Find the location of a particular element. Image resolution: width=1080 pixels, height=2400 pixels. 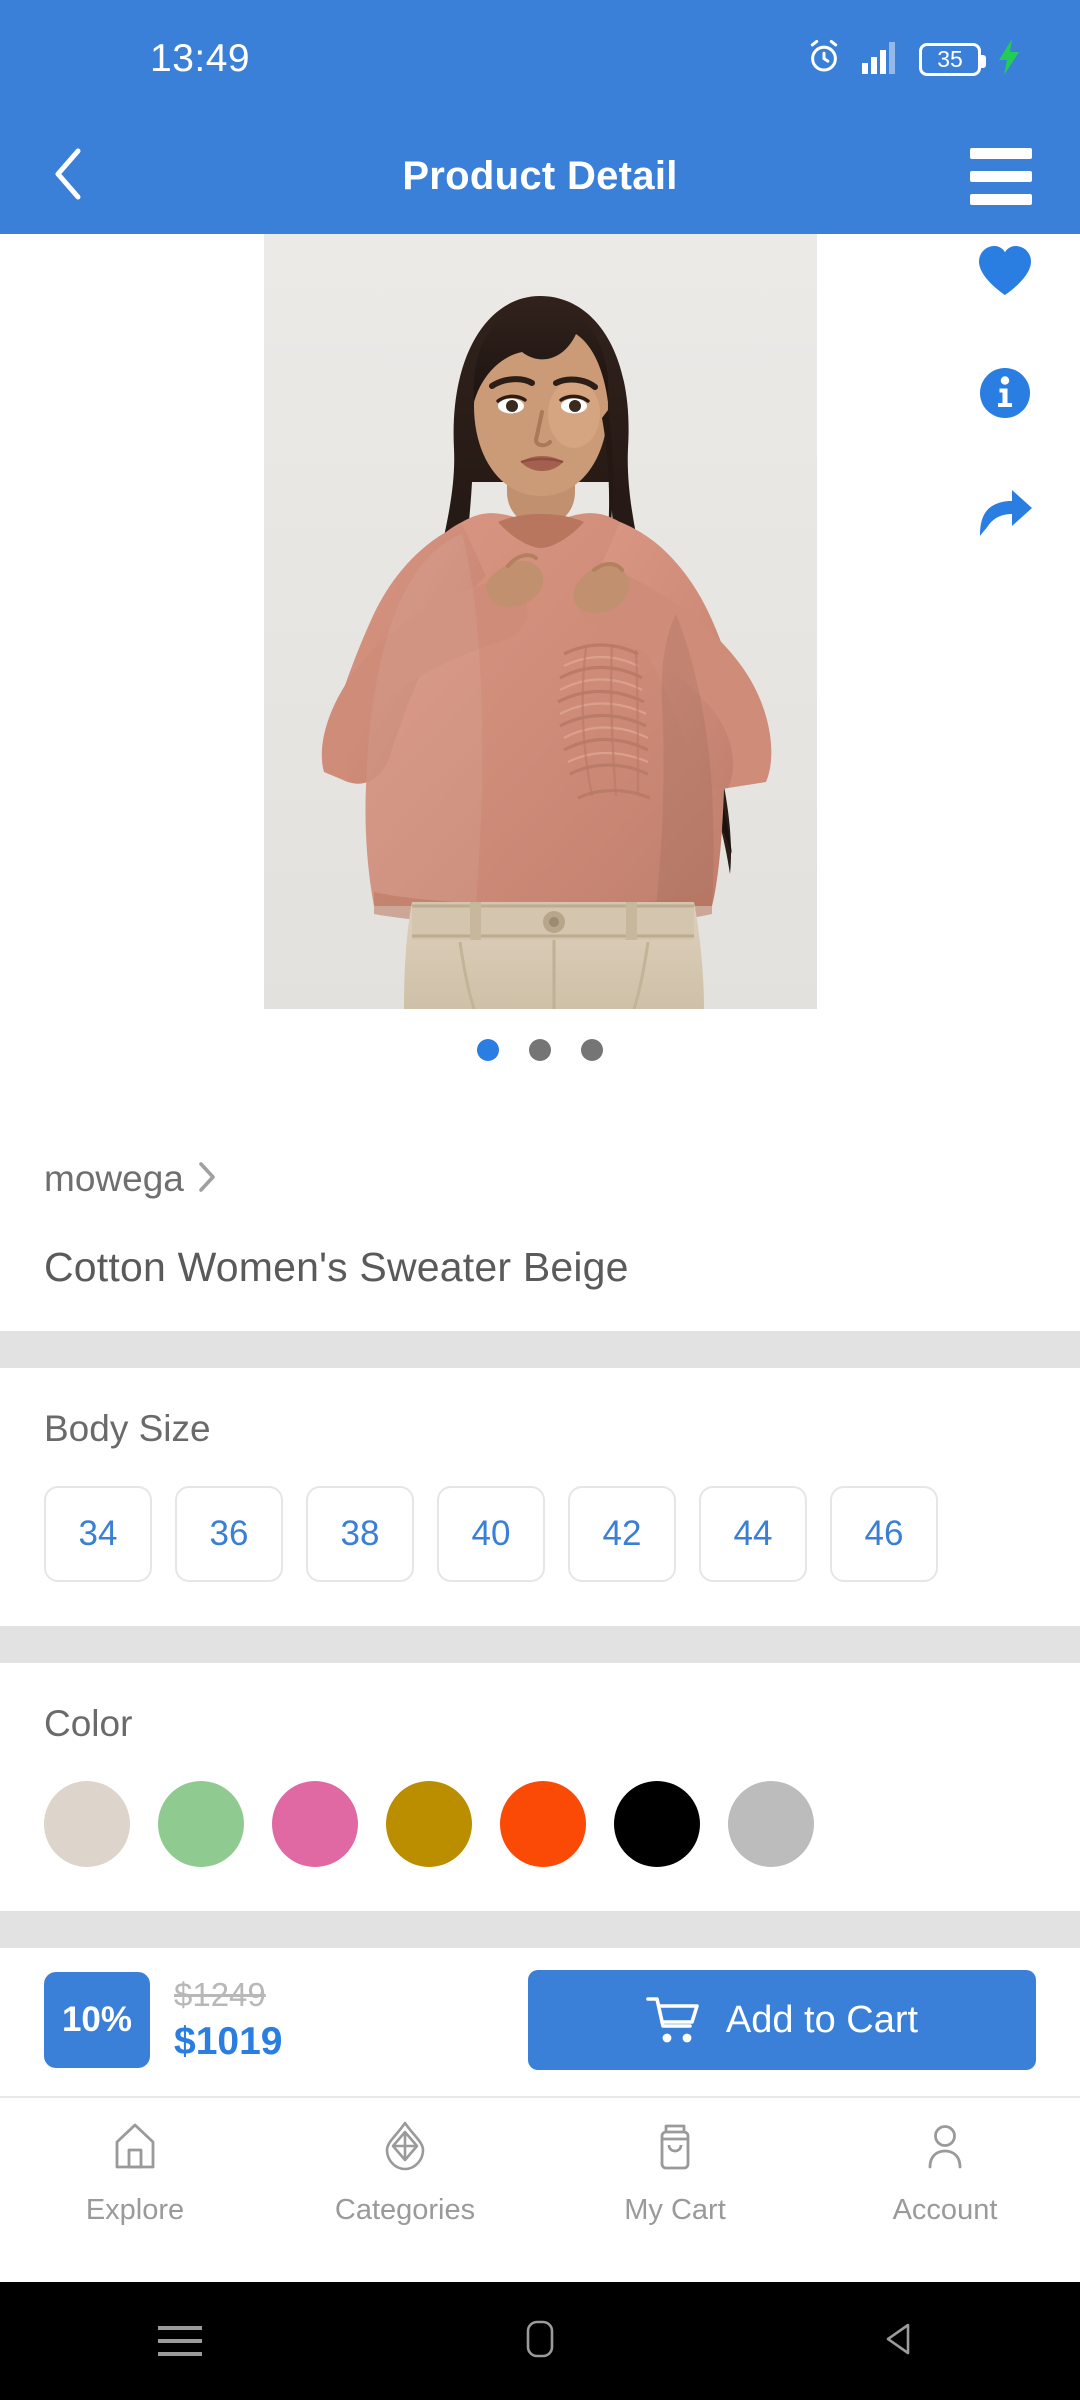

home-square-icon is located at coordinates (540, 2341).